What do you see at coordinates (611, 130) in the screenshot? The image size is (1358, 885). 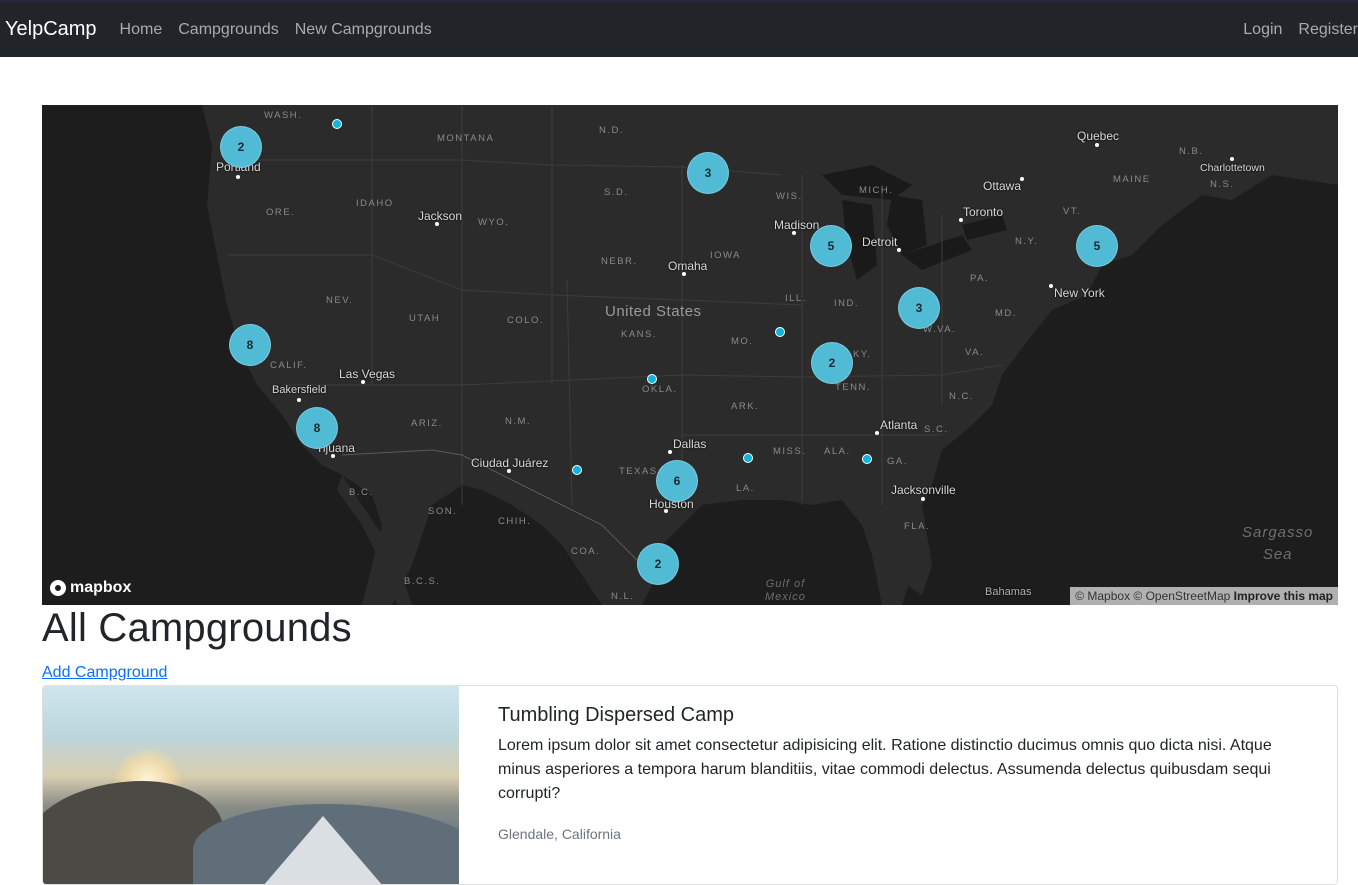 I see `state-label: N.D.` at bounding box center [611, 130].